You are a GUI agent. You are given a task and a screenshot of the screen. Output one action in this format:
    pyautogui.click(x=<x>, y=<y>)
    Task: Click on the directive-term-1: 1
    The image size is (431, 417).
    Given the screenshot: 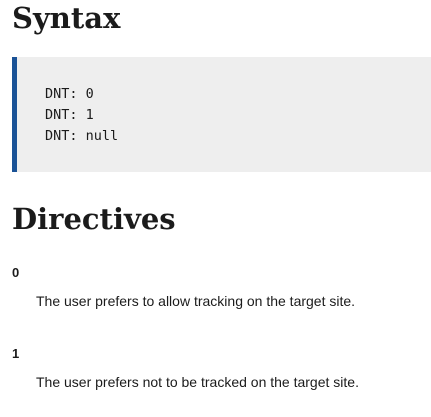 What is the action you would take?
    pyautogui.click(x=16, y=353)
    